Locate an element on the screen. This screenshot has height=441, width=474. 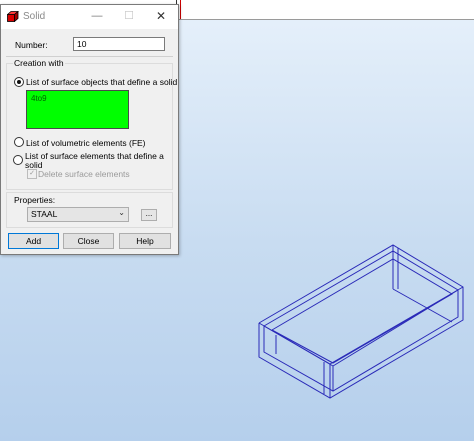
properties-select: STAAL ⌄ is located at coordinates (78, 214).